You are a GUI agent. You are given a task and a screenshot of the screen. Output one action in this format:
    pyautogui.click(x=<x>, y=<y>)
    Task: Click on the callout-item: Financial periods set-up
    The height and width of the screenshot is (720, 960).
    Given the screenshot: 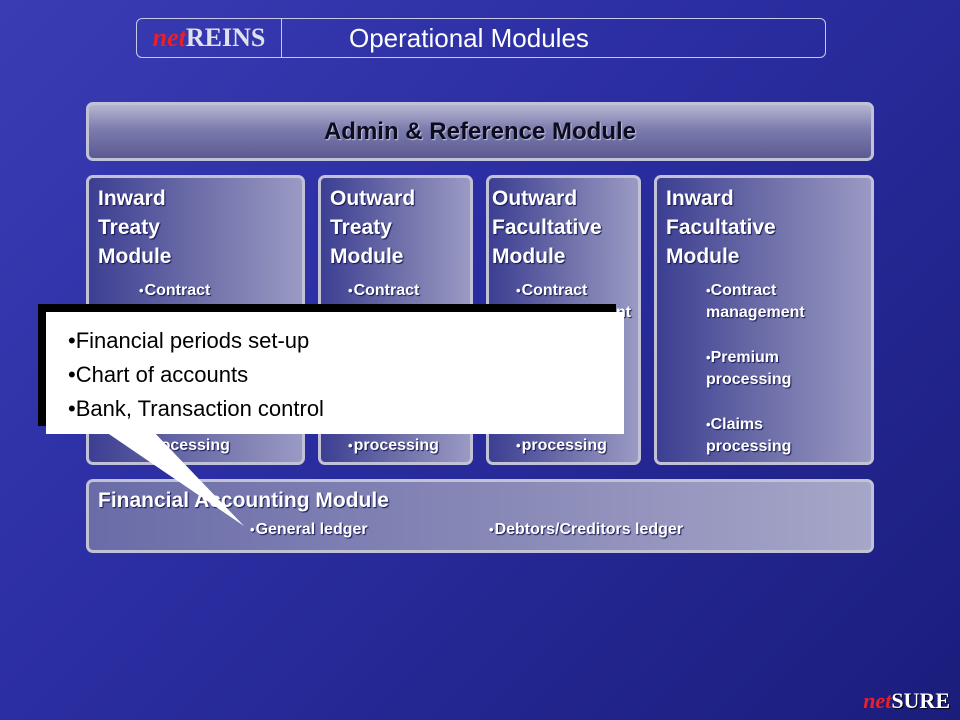 What is the action you would take?
    pyautogui.click(x=346, y=341)
    